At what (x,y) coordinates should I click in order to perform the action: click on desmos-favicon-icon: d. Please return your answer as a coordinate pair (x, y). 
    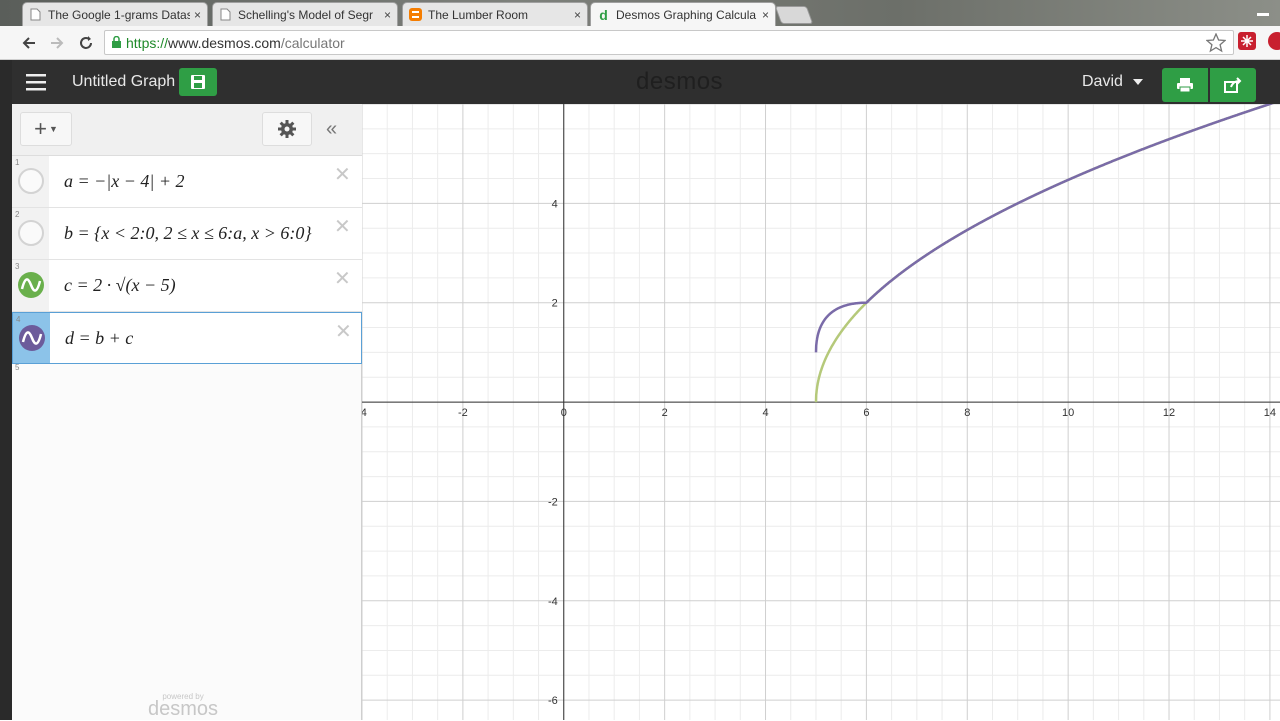
    Looking at the image, I should click on (603, 14).